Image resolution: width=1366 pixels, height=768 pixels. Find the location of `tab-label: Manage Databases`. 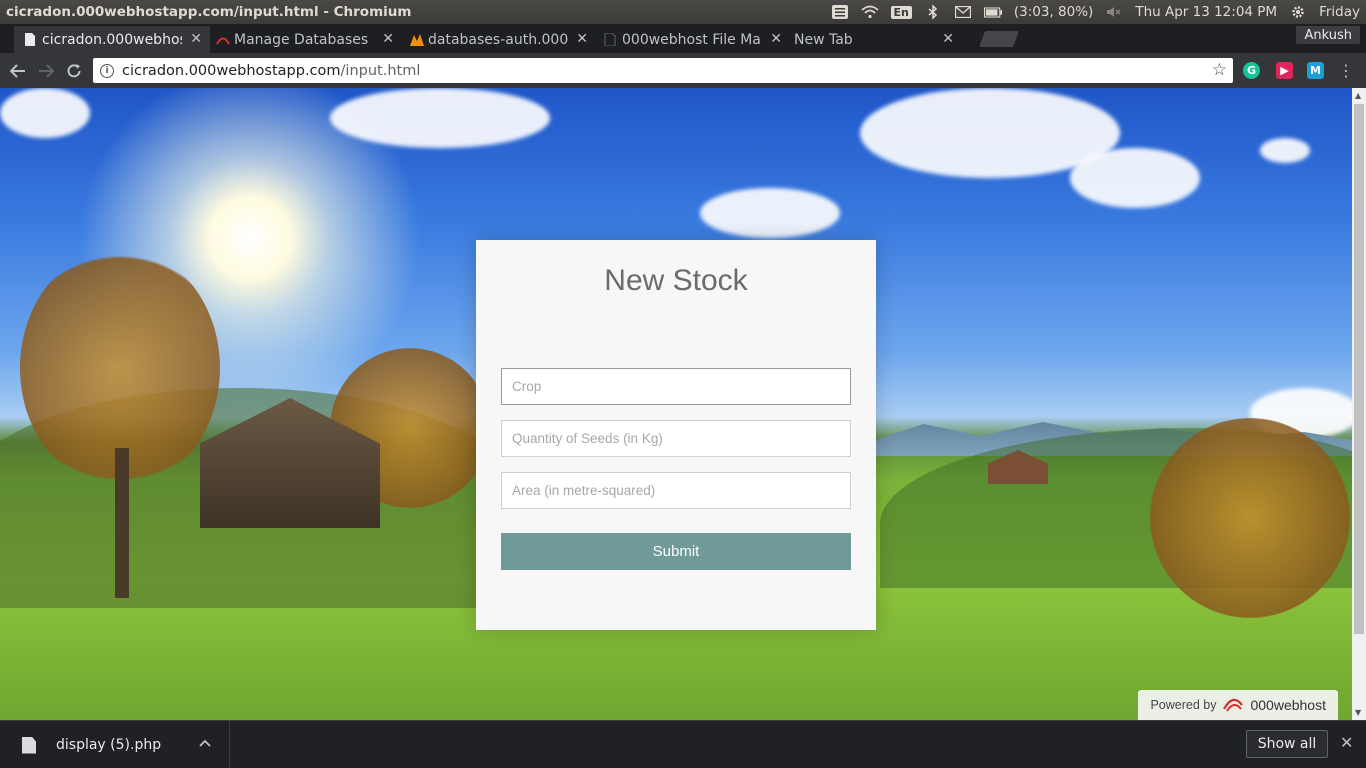

tab-label: Manage Databases is located at coordinates (301, 39).